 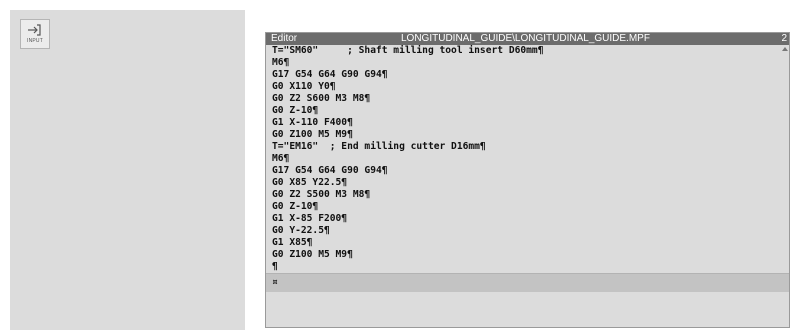 I want to click on editor-title: Editor, so click(x=284, y=38).